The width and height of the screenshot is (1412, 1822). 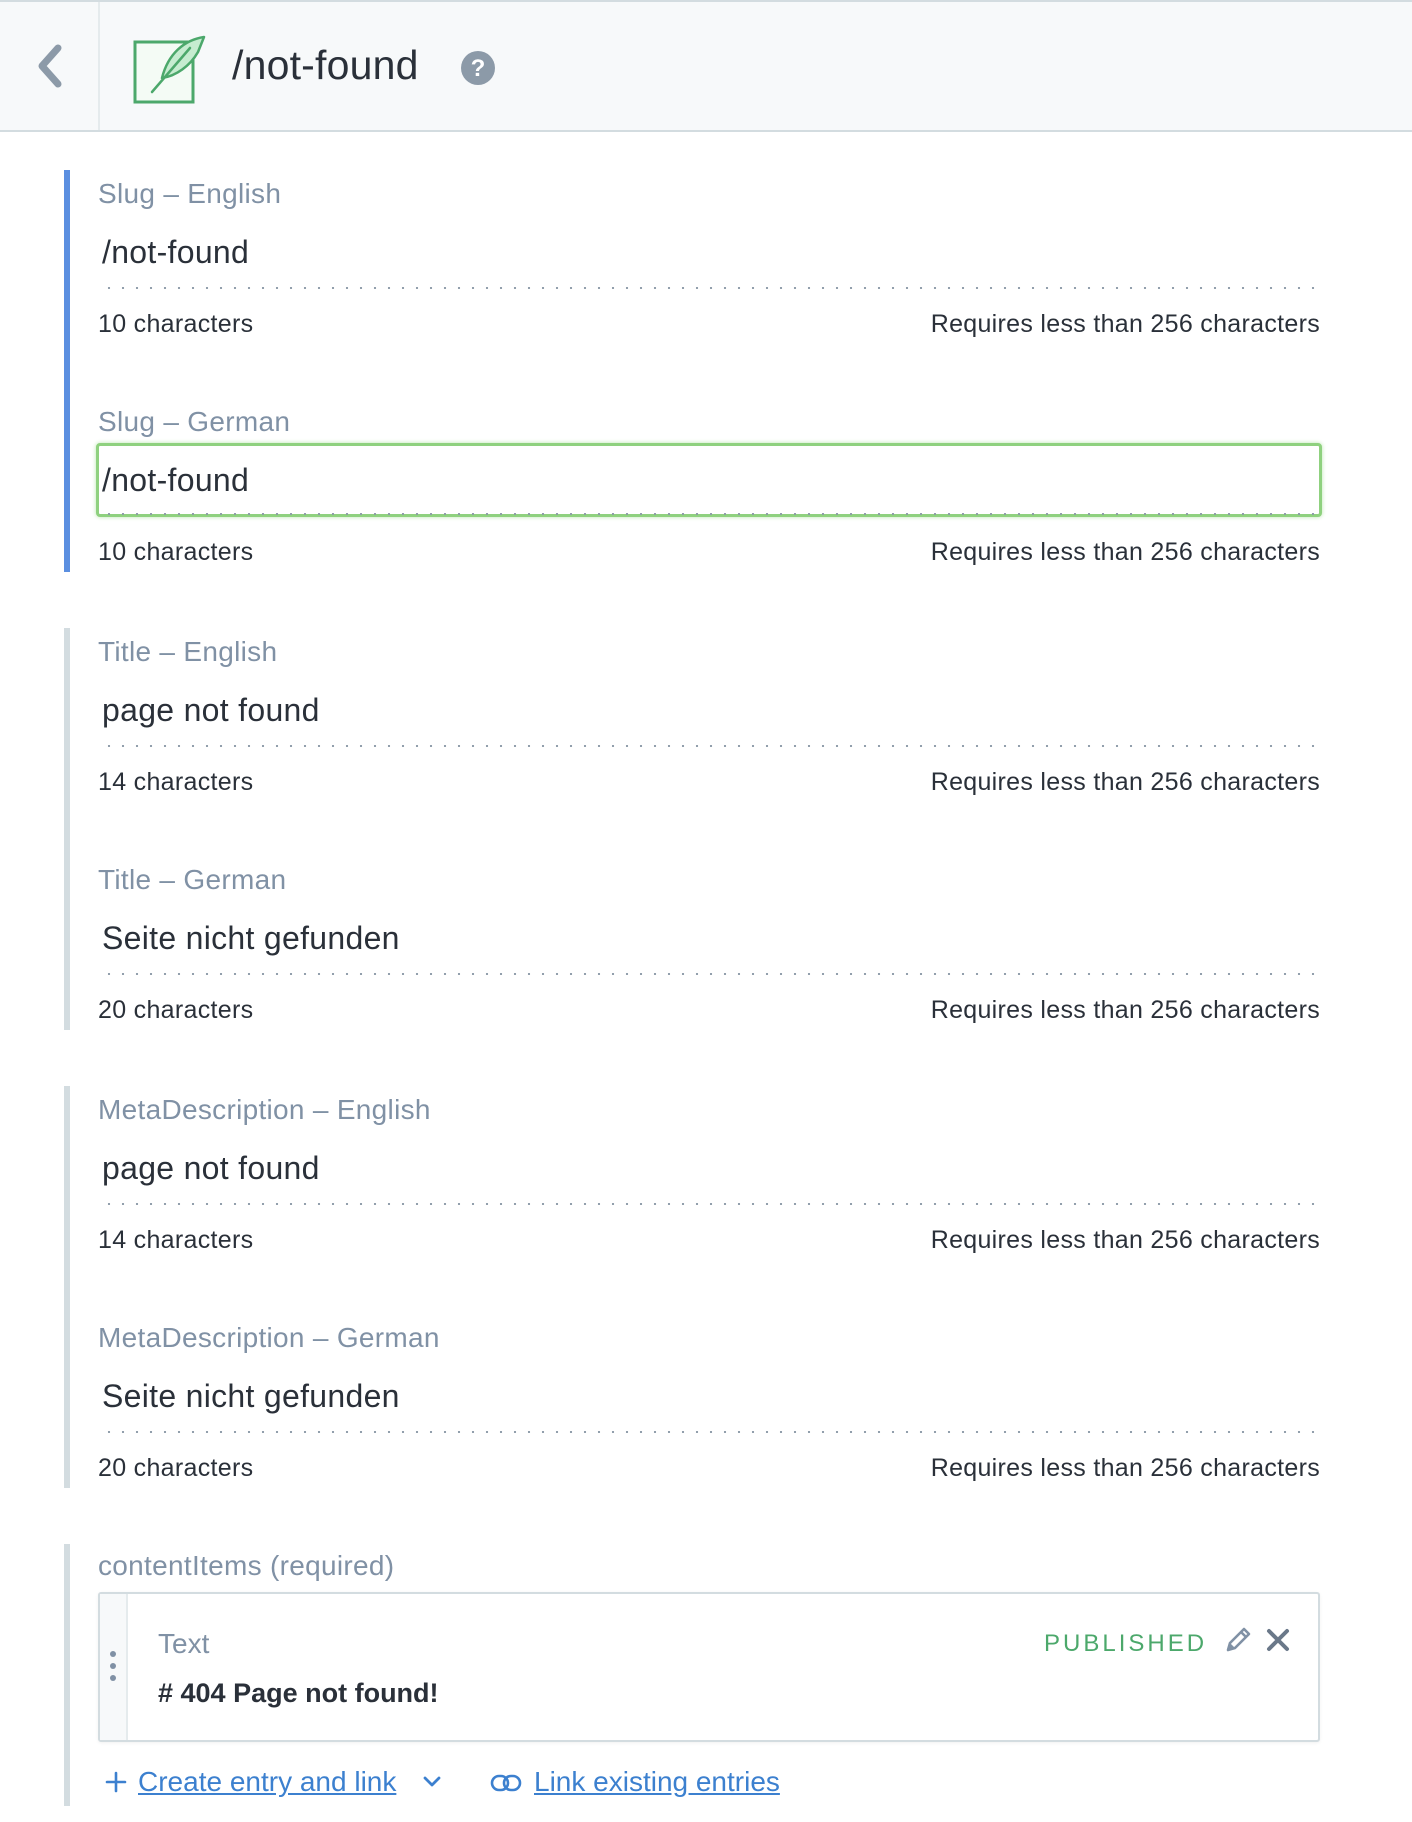 I want to click on field-label-title-english: Title – English, so click(x=188, y=651).